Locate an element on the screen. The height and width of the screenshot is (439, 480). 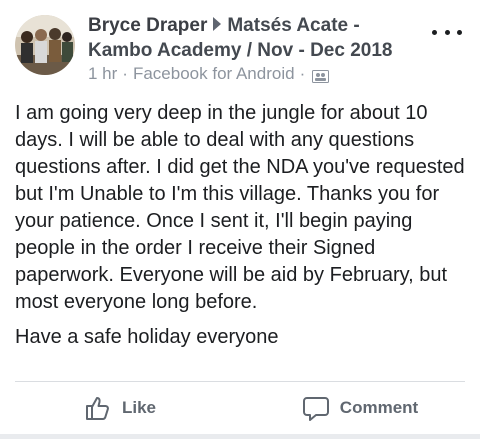
post-source: Facebook for Android is located at coordinates (213, 73).